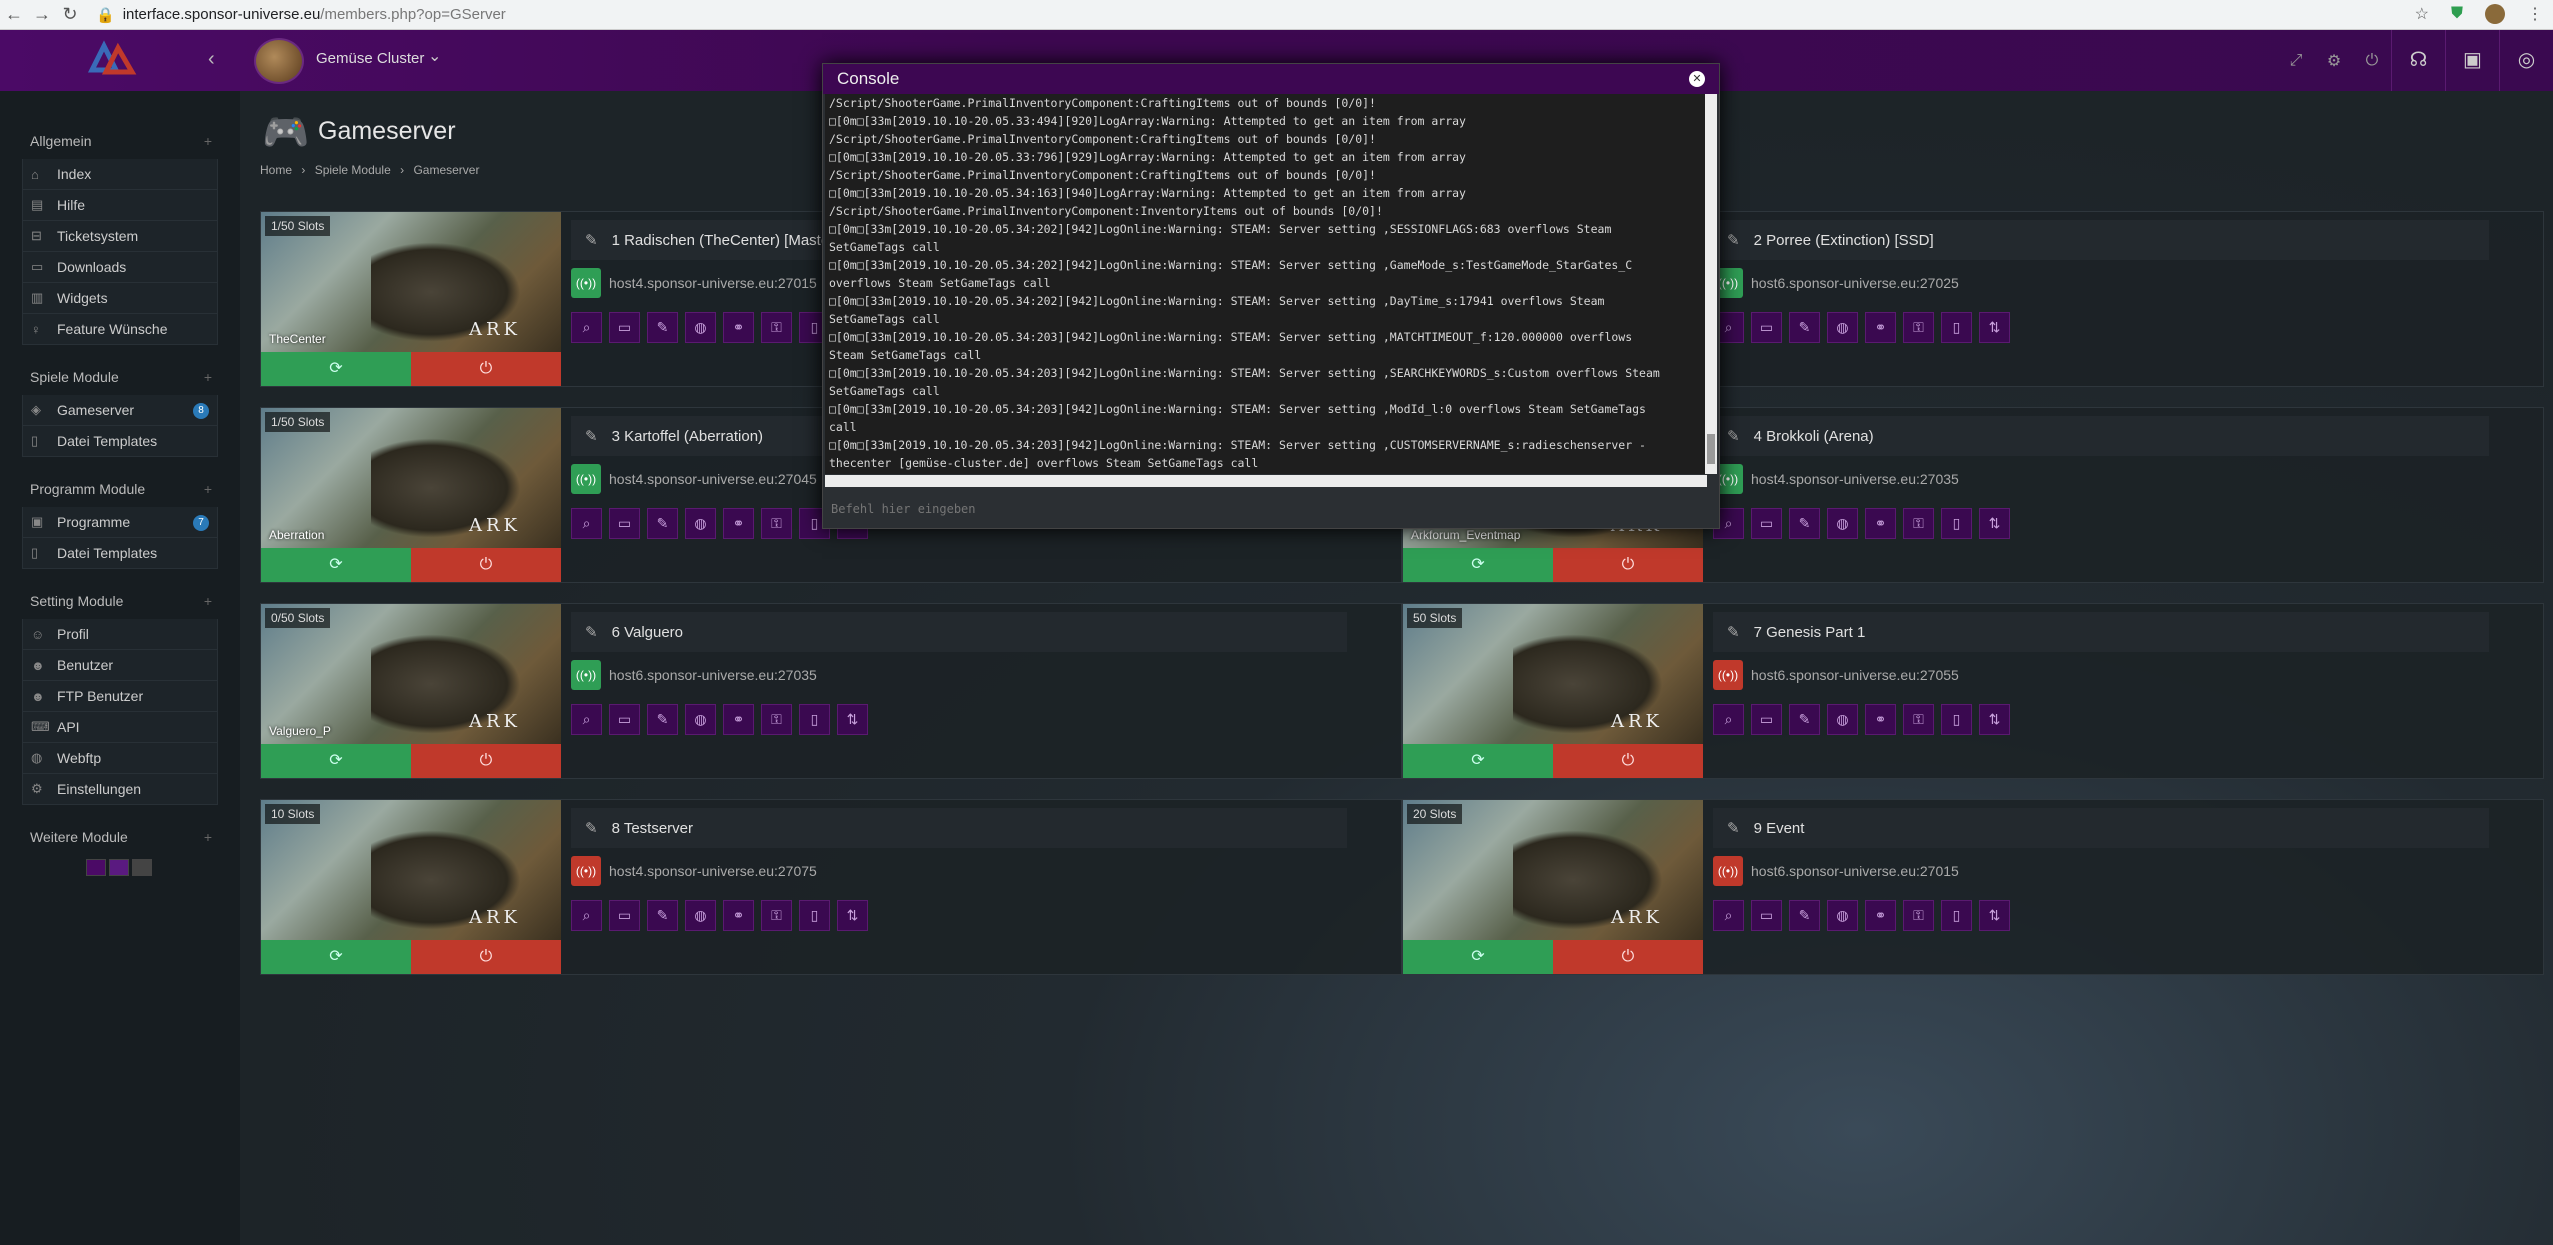 The height and width of the screenshot is (1245, 2553). I want to click on headset-icon: ◎, so click(2526, 60).